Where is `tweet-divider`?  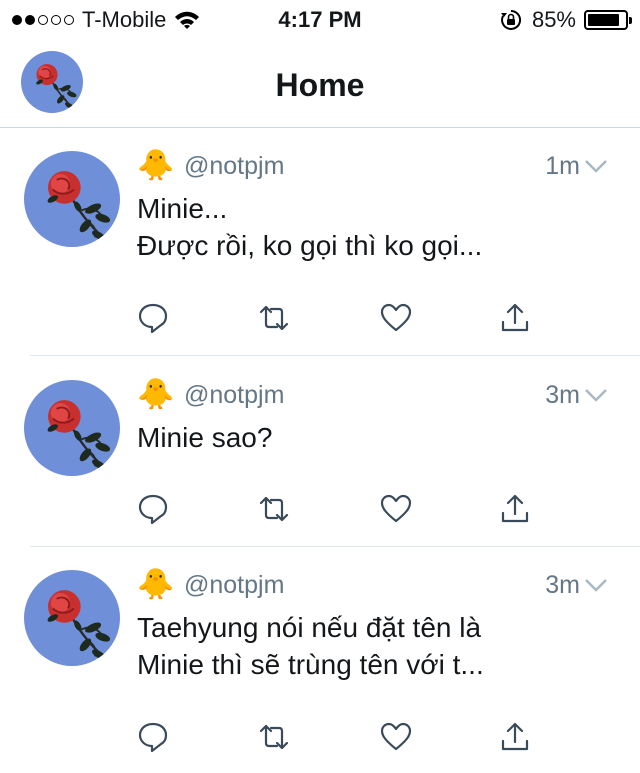
tweet-divider is located at coordinates (335, 355).